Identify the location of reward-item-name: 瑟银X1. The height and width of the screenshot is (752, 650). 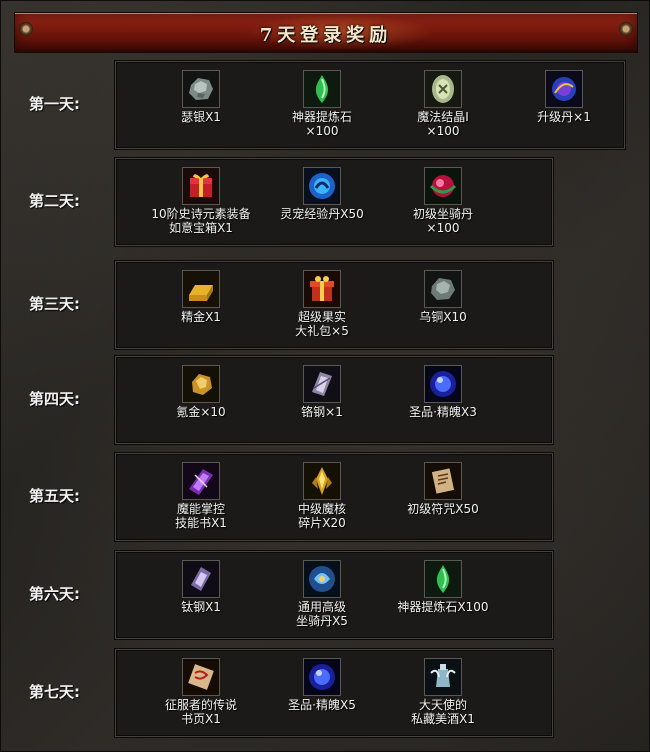
(201, 117).